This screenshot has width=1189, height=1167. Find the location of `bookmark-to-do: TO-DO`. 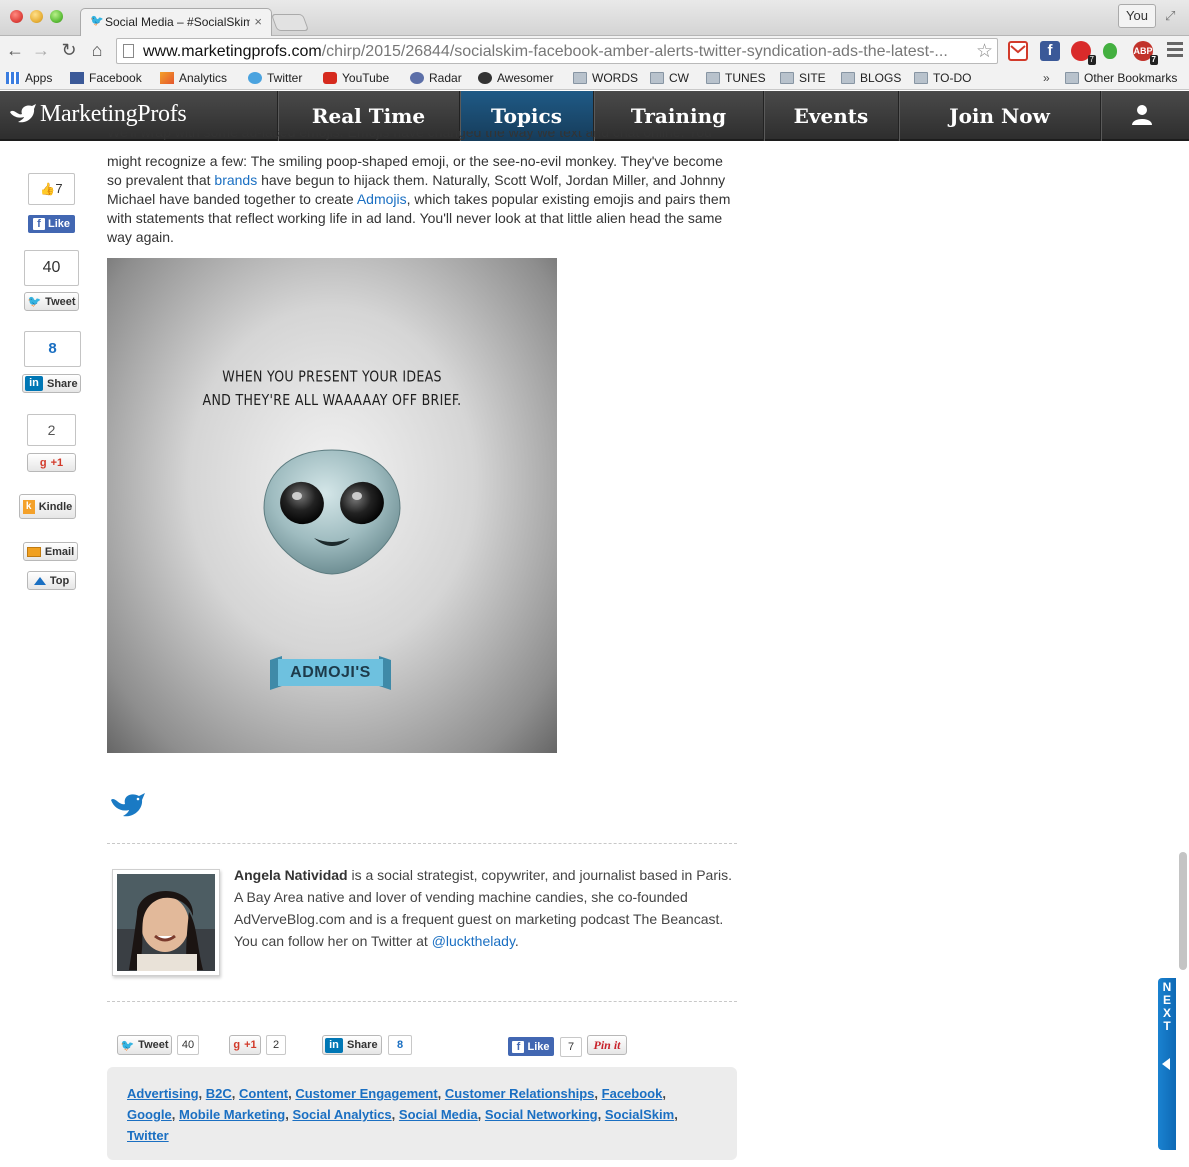

bookmark-to-do: TO-DO is located at coordinates (942, 78).